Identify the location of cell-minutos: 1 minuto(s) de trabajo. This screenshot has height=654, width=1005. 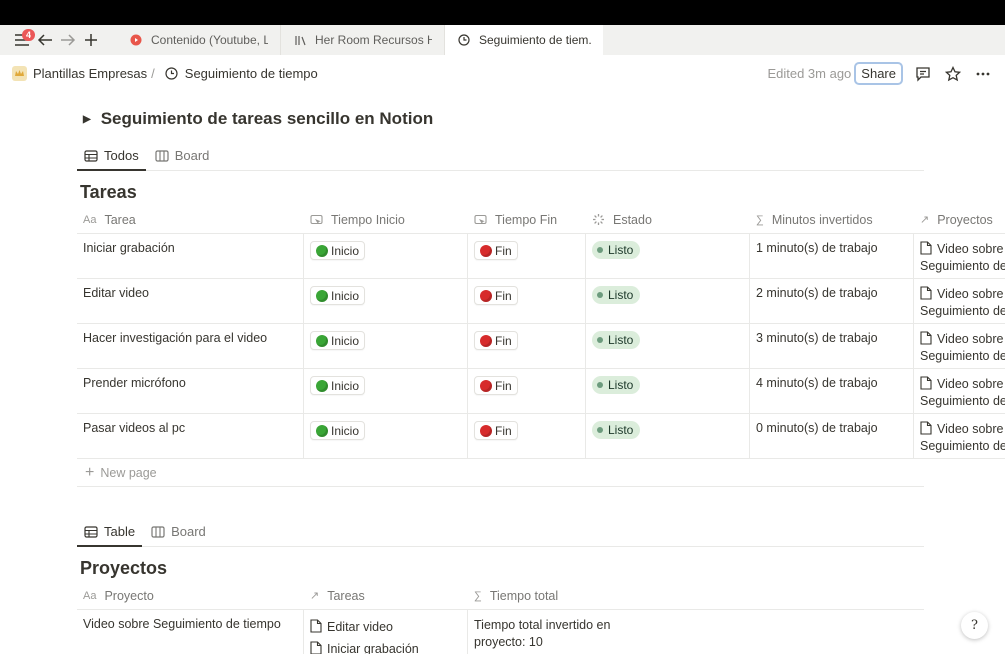
(832, 256).